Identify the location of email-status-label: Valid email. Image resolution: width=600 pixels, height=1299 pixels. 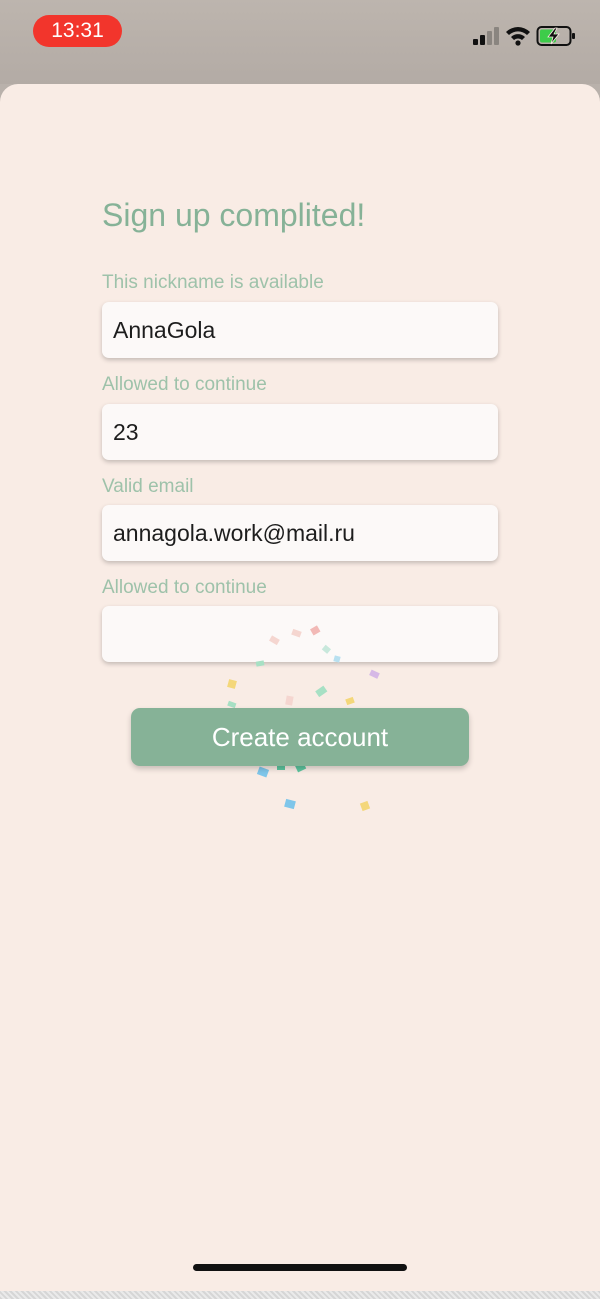
(148, 486).